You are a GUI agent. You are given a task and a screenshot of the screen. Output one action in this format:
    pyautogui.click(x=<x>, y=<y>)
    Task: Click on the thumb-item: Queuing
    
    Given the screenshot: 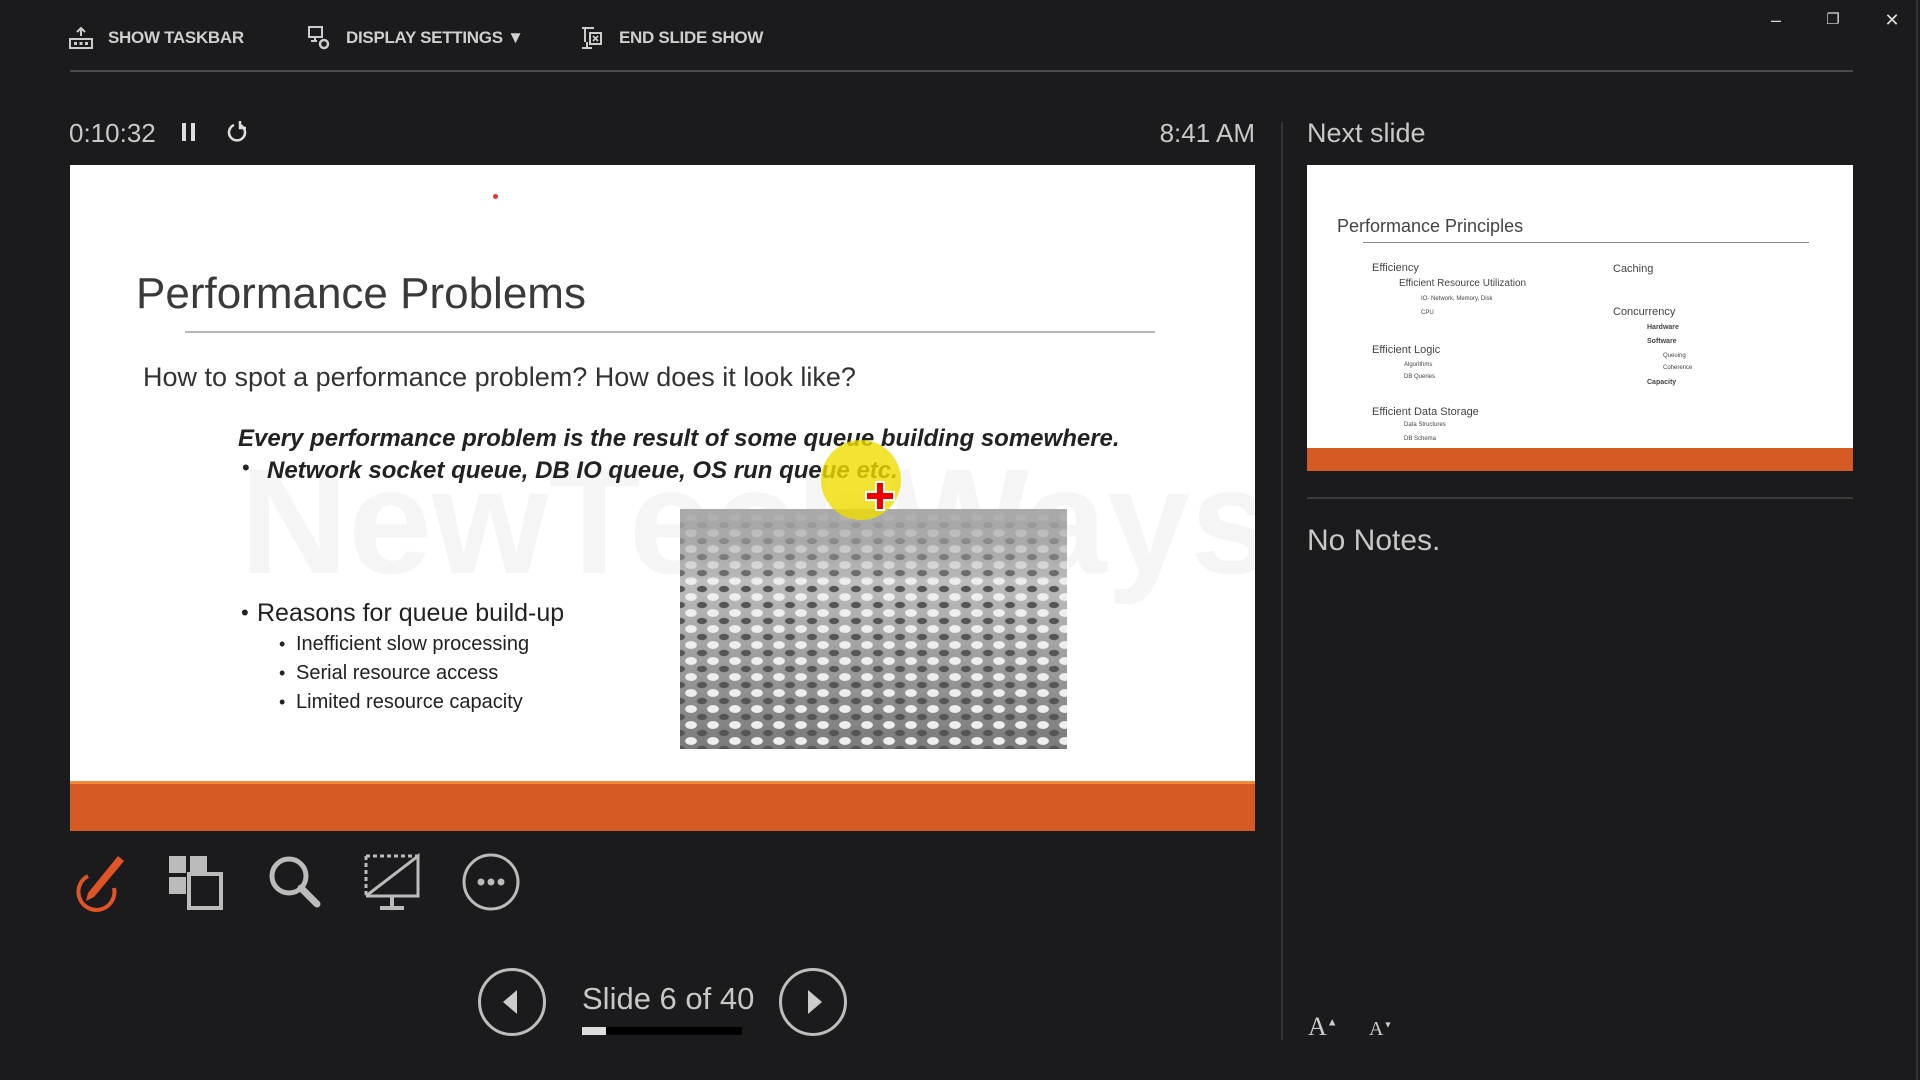 What is the action you would take?
    pyautogui.click(x=1674, y=356)
    